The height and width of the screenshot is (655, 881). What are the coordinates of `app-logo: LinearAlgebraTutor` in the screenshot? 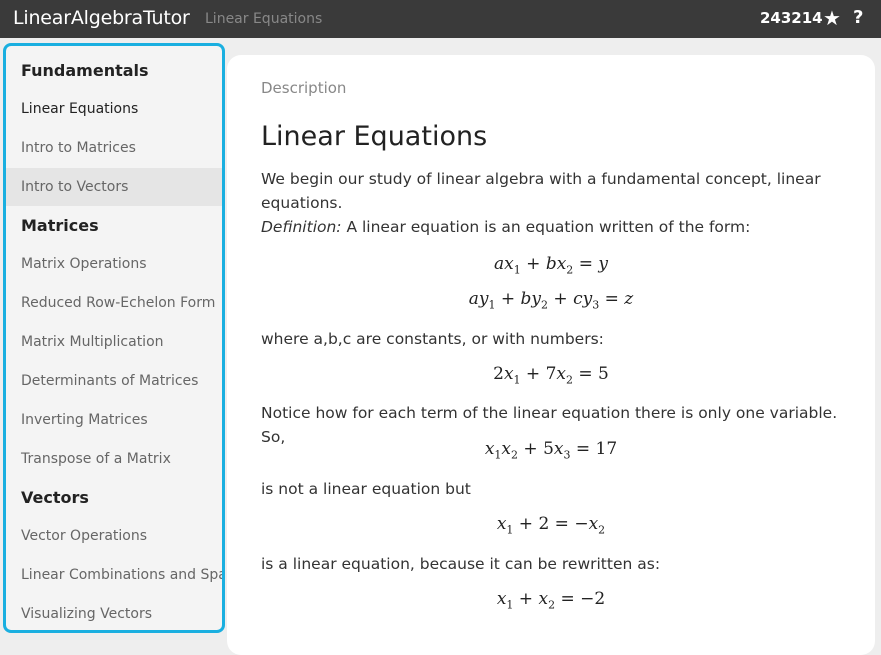 It's located at (101, 18).